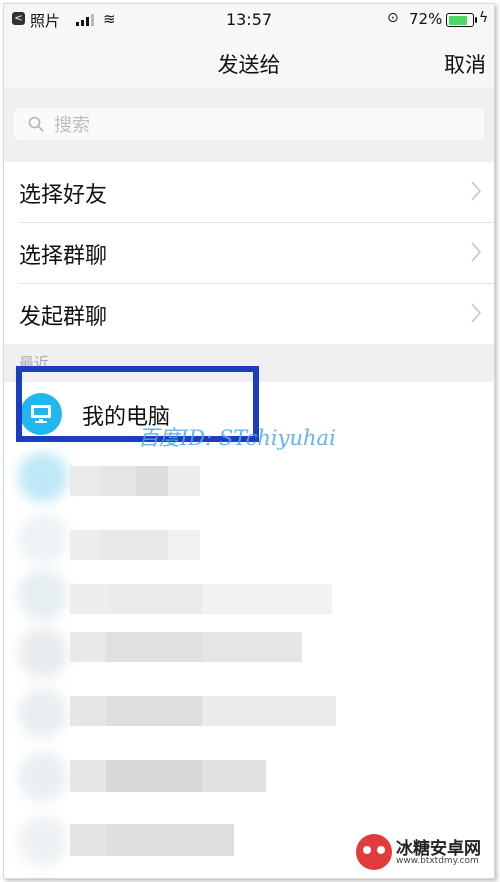 This screenshot has width=500, height=882. What do you see at coordinates (63, 195) in the screenshot?
I see `select-friends-label: 选择好友` at bounding box center [63, 195].